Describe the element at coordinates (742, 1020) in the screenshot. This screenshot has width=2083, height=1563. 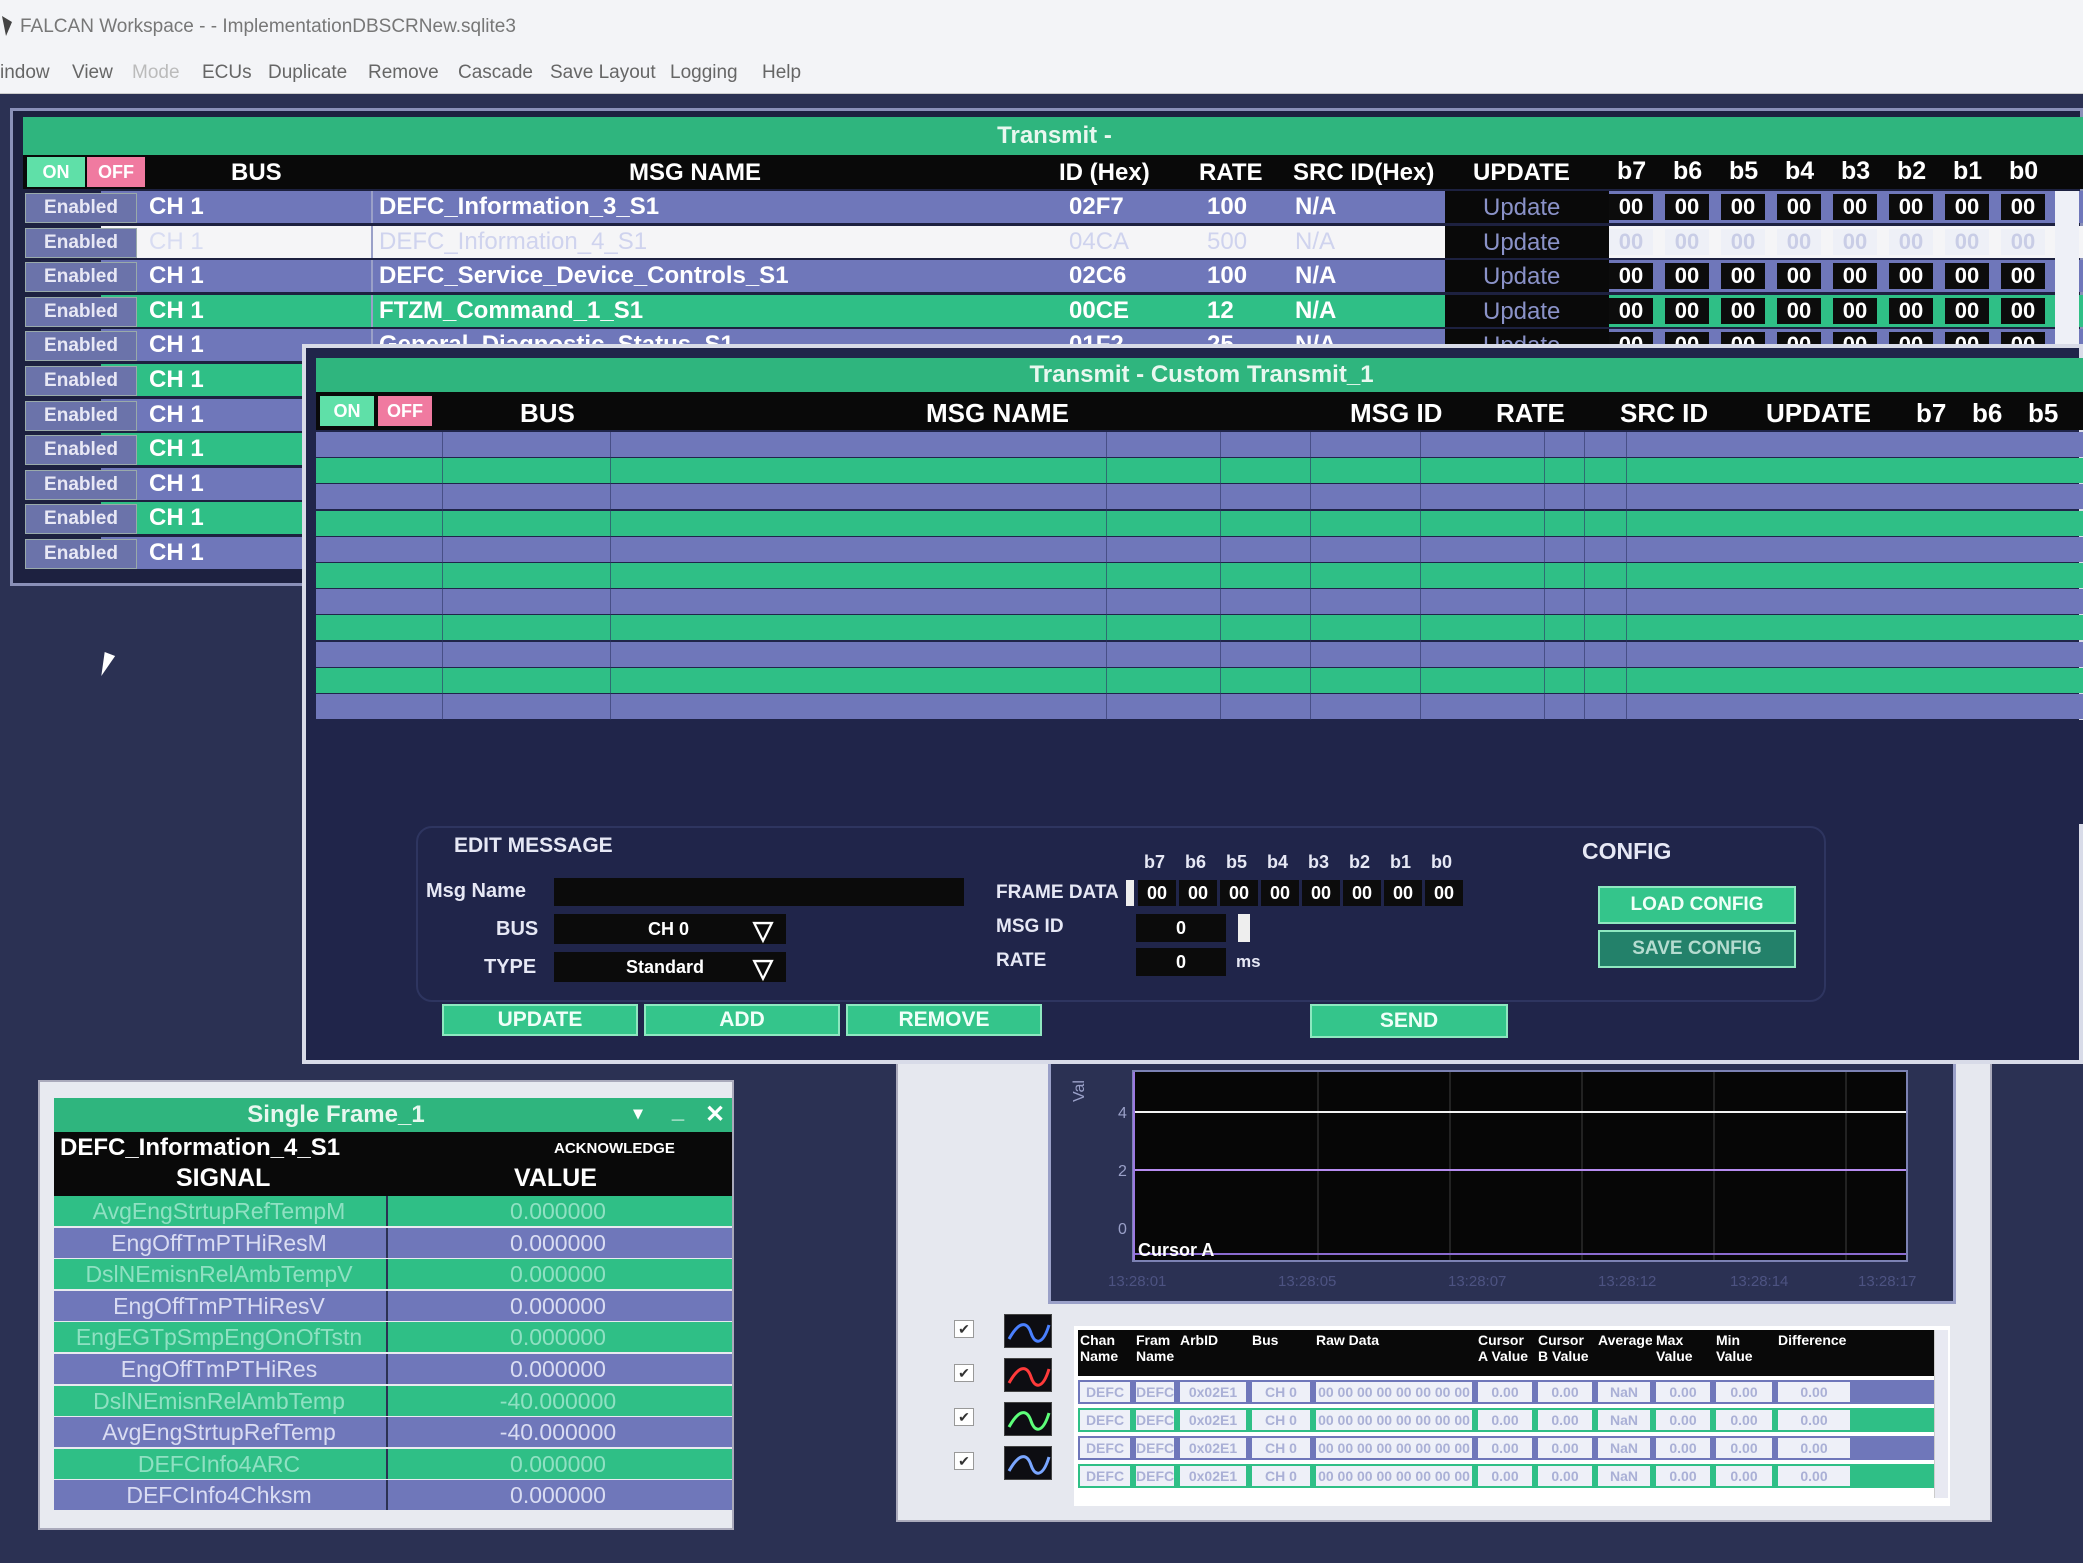
I see `add-button: ADD` at that location.